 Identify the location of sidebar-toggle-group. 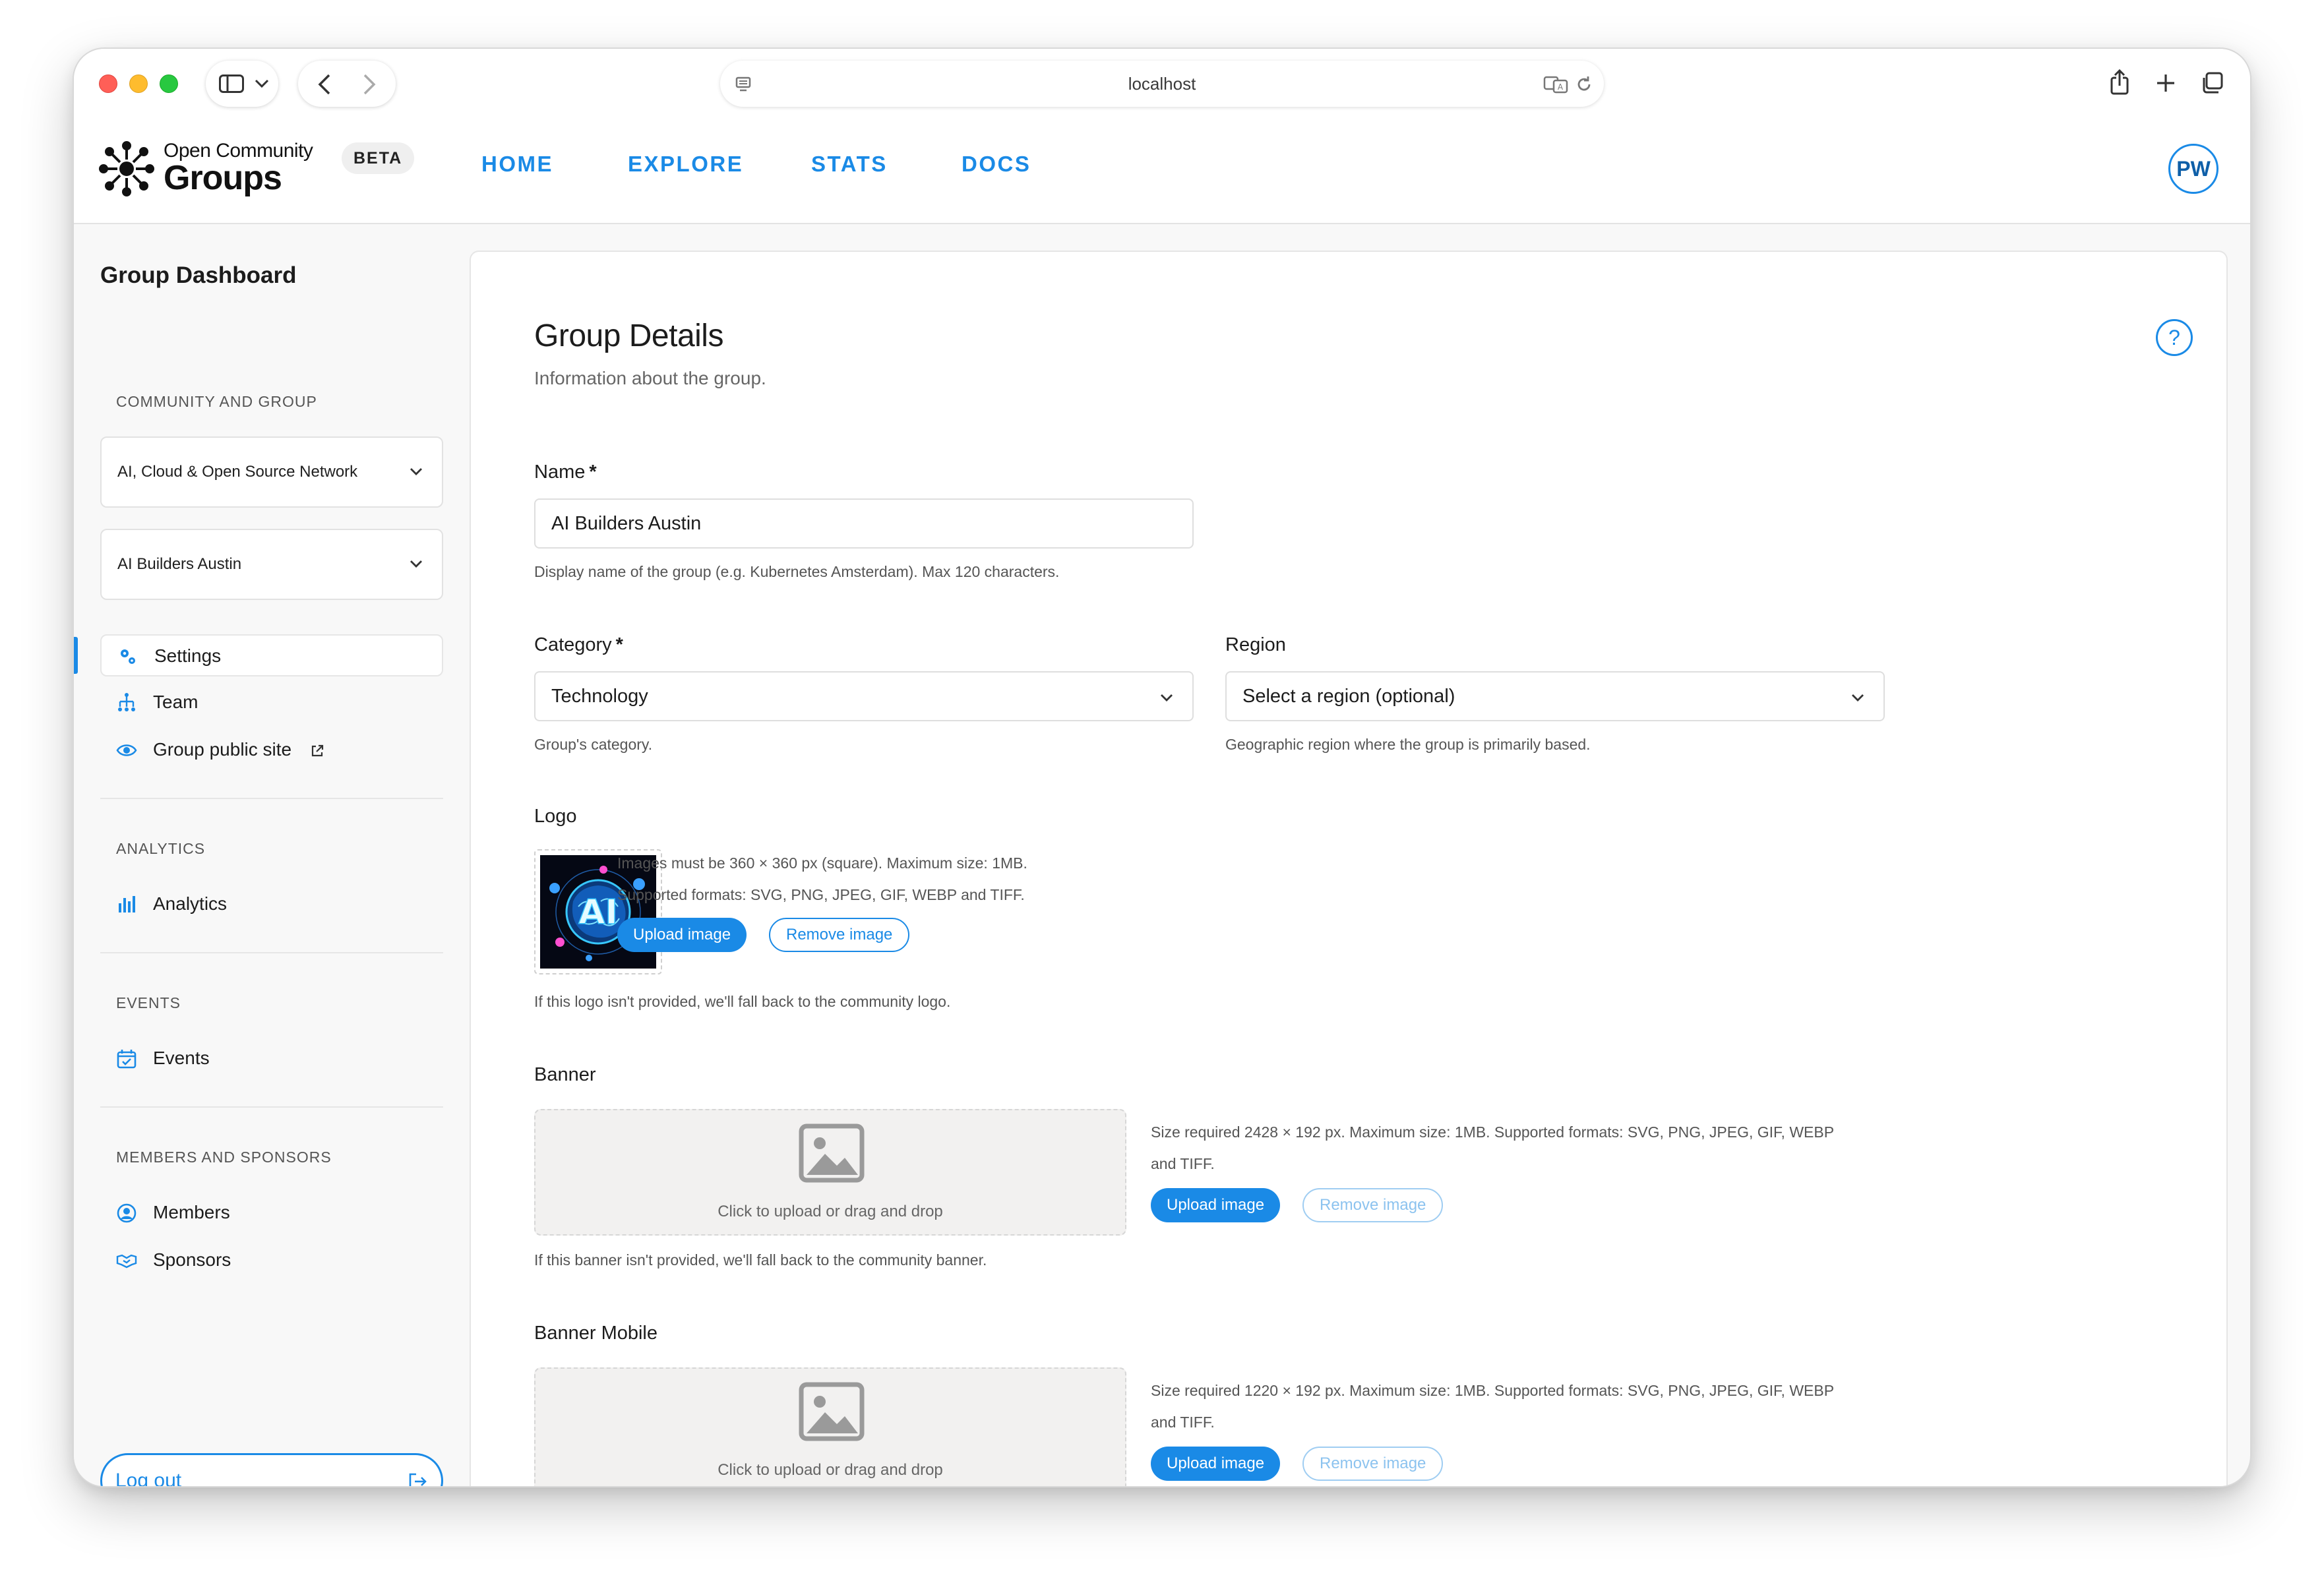
(242, 84).